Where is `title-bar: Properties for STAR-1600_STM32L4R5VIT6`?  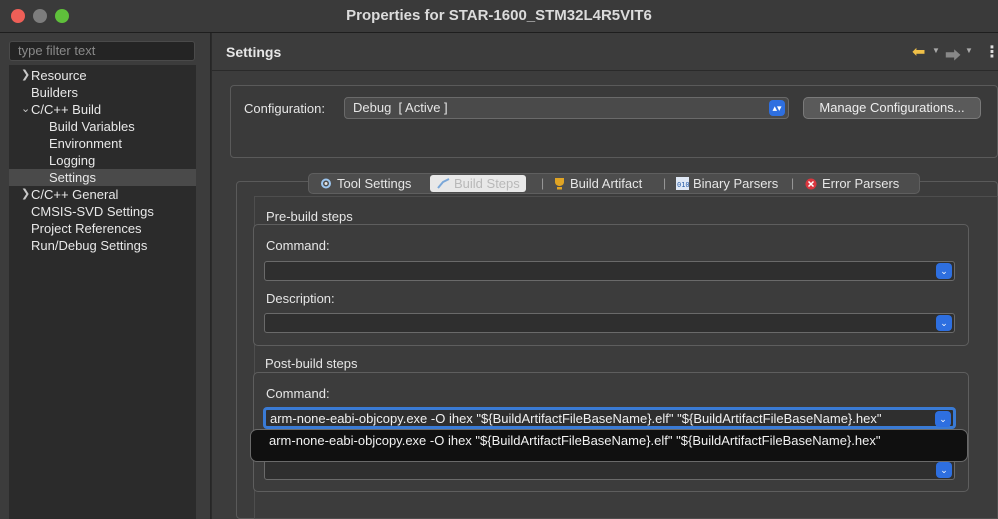 title-bar: Properties for STAR-1600_STM32L4R5VIT6 is located at coordinates (499, 16).